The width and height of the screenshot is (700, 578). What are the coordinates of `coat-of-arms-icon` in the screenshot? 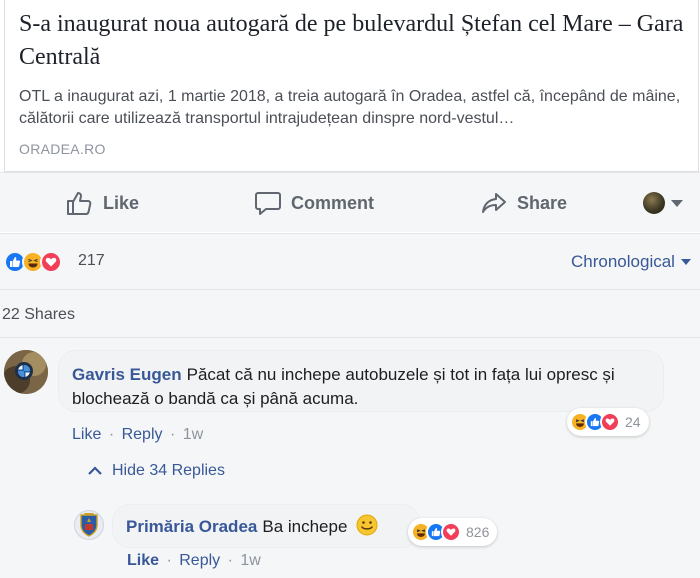 It's located at (89, 525).